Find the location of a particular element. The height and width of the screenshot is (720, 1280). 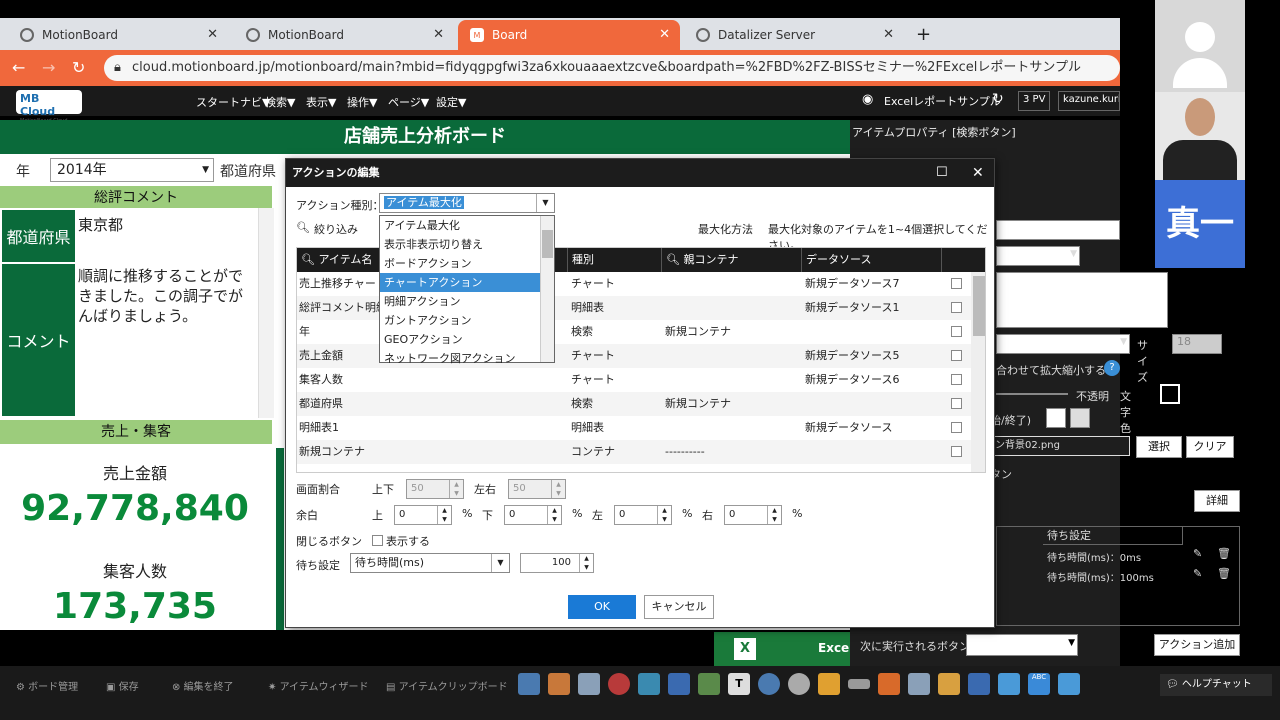

browser-tab-2: MotionBoard ✕ is located at coordinates (344, 35).